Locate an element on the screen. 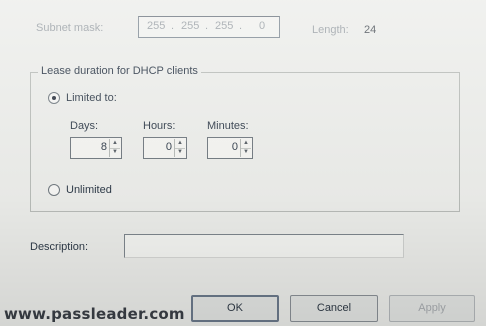  ok-button: OK is located at coordinates (235, 308).